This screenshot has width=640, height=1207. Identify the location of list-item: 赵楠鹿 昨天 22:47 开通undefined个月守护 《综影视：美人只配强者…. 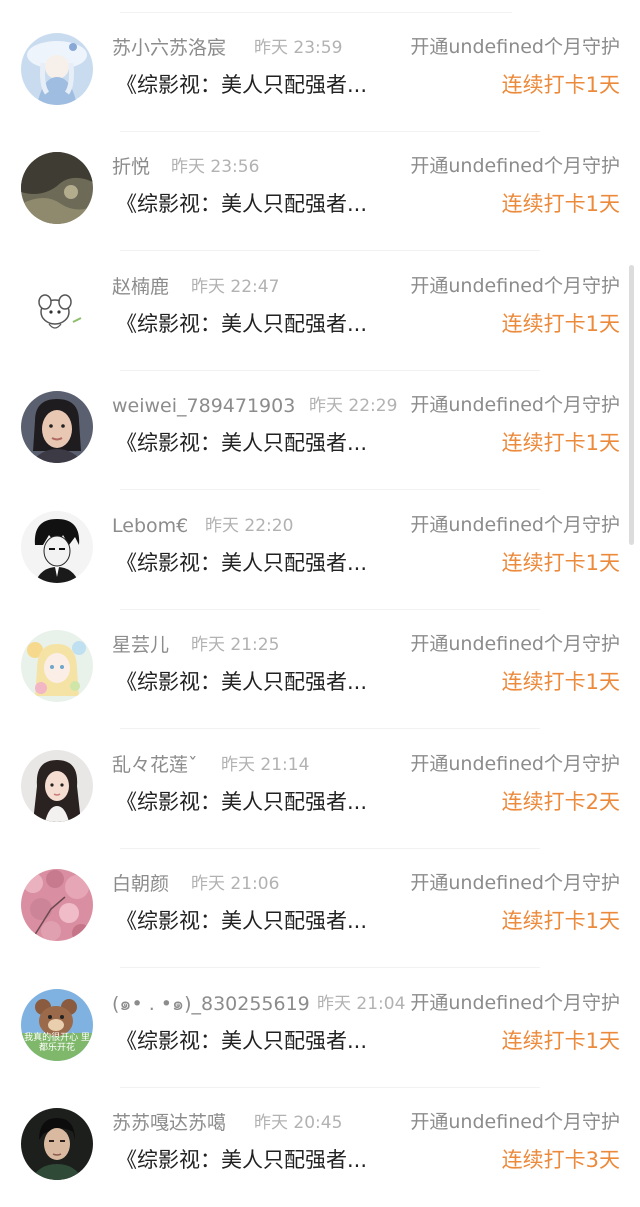
(320, 311).